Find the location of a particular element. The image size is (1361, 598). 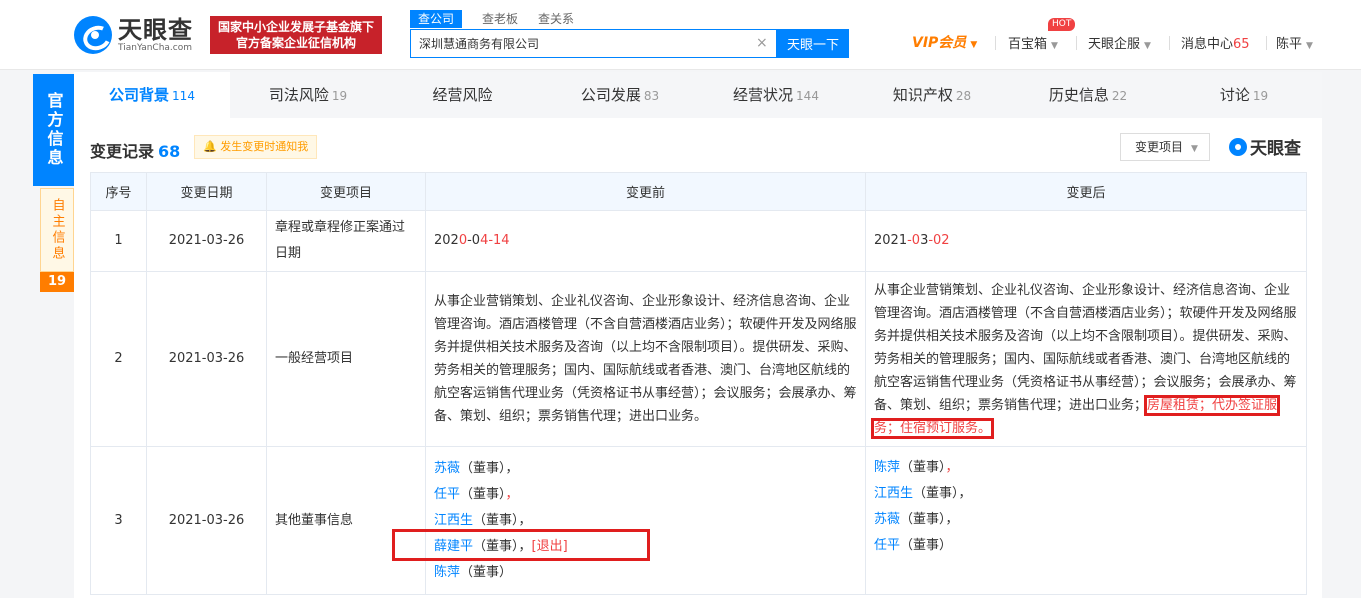

user-menu: 陈平 ▼ is located at coordinates (1294, 42).